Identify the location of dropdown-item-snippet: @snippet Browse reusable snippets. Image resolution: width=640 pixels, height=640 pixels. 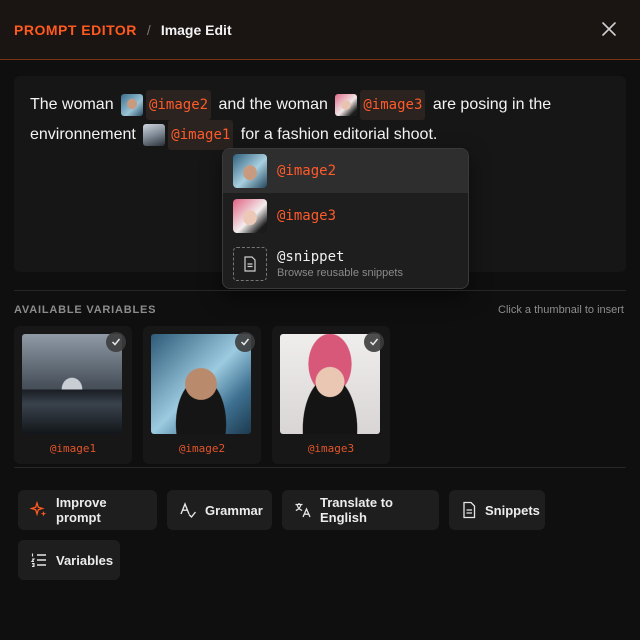
(345, 263).